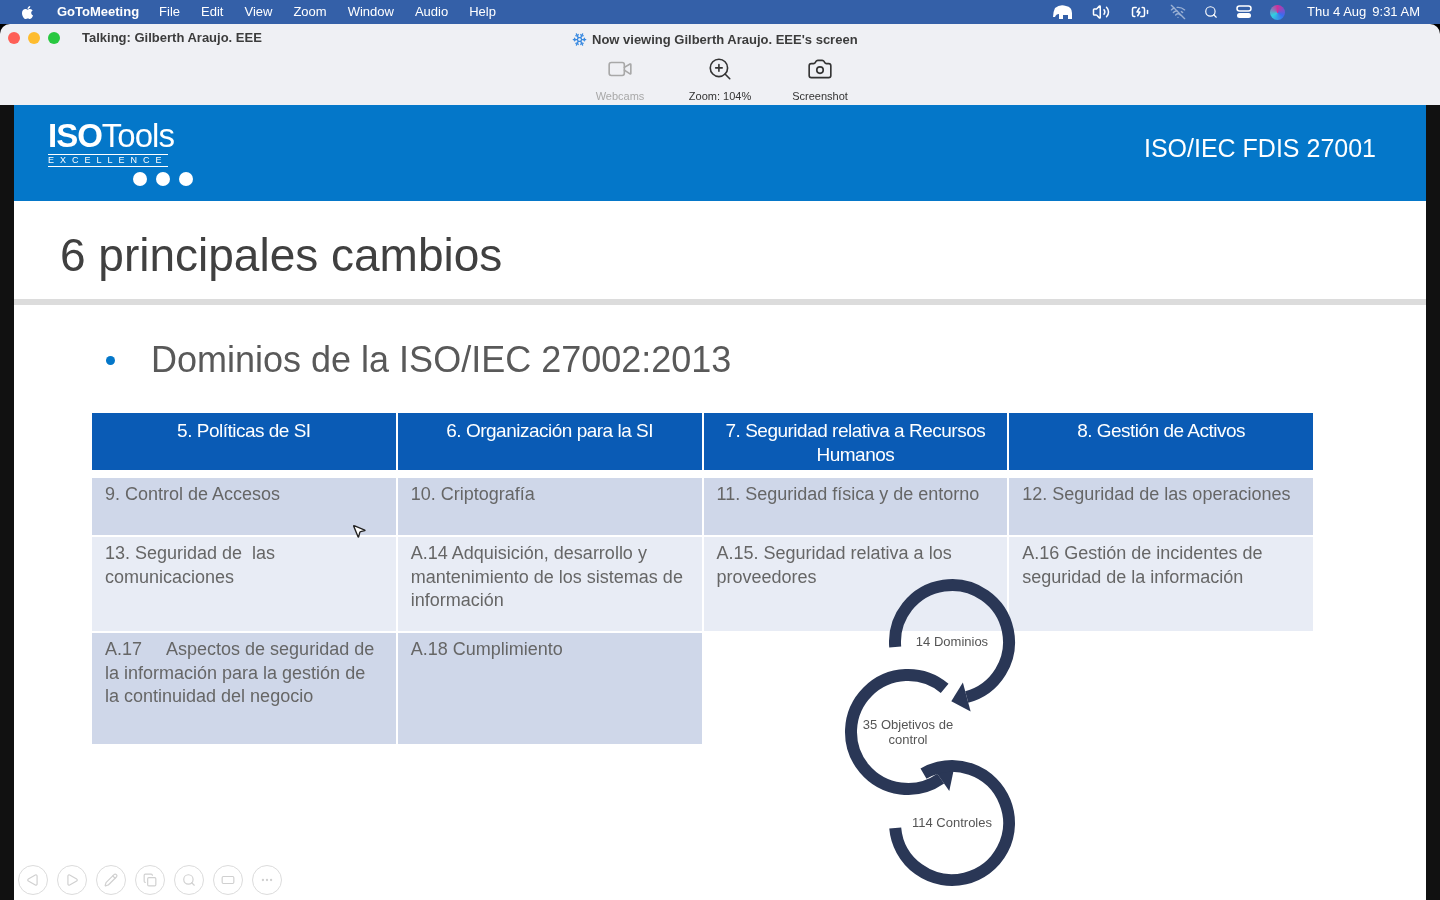 The width and height of the screenshot is (1440, 900). Describe the element at coordinates (725, 40) in the screenshot. I see `window-title: Now viewing Gilberth Araujo. EEE's screen` at that location.